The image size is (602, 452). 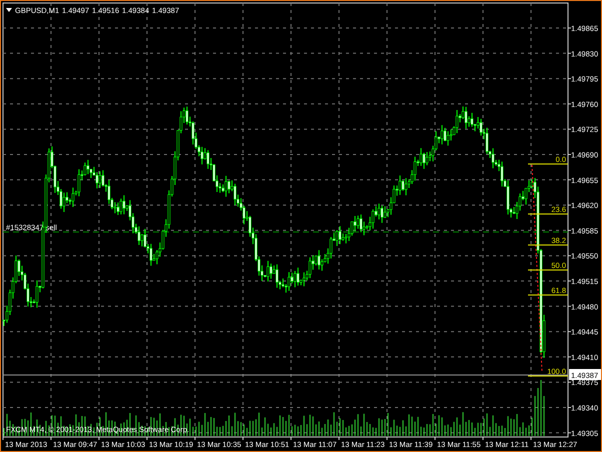 What do you see at coordinates (9, 10) in the screenshot?
I see `triangle-icon` at bounding box center [9, 10].